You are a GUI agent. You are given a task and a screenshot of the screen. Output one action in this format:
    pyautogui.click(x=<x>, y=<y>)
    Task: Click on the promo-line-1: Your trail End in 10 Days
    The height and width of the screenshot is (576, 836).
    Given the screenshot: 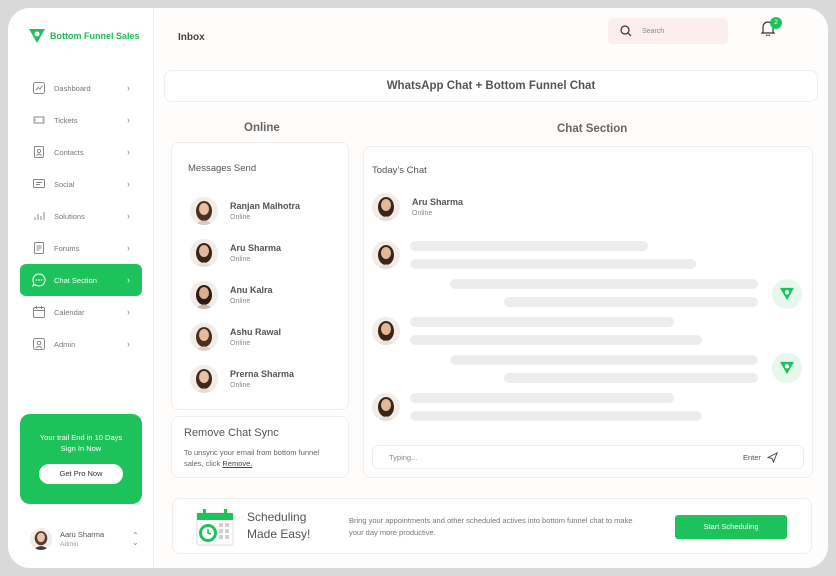 What is the action you would take?
    pyautogui.click(x=81, y=437)
    